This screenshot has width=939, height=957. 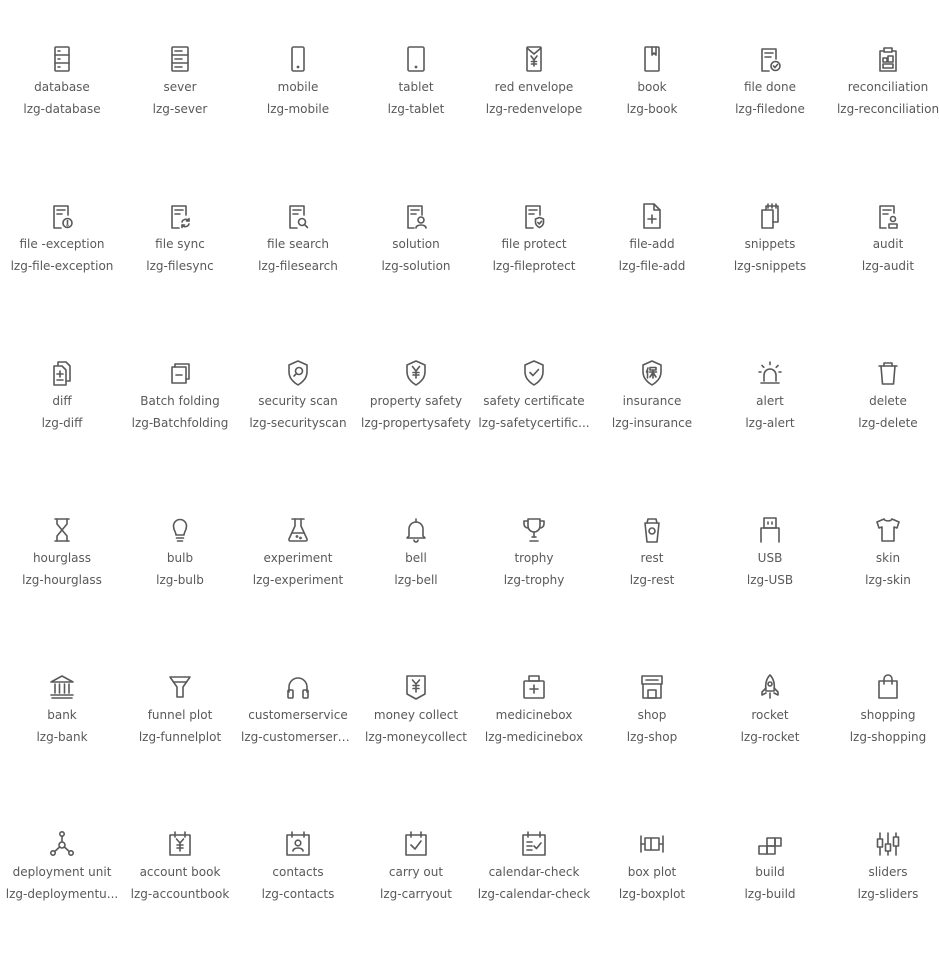 I want to click on icon-card: mobile lzg-mobile, so click(x=298, y=93).